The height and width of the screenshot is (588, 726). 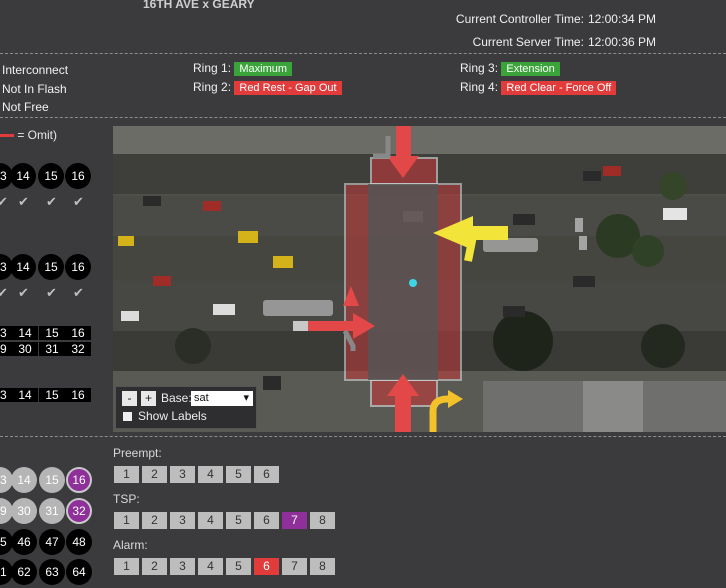 What do you see at coordinates (322, 566) in the screenshot?
I see `alarm-item: 8` at bounding box center [322, 566].